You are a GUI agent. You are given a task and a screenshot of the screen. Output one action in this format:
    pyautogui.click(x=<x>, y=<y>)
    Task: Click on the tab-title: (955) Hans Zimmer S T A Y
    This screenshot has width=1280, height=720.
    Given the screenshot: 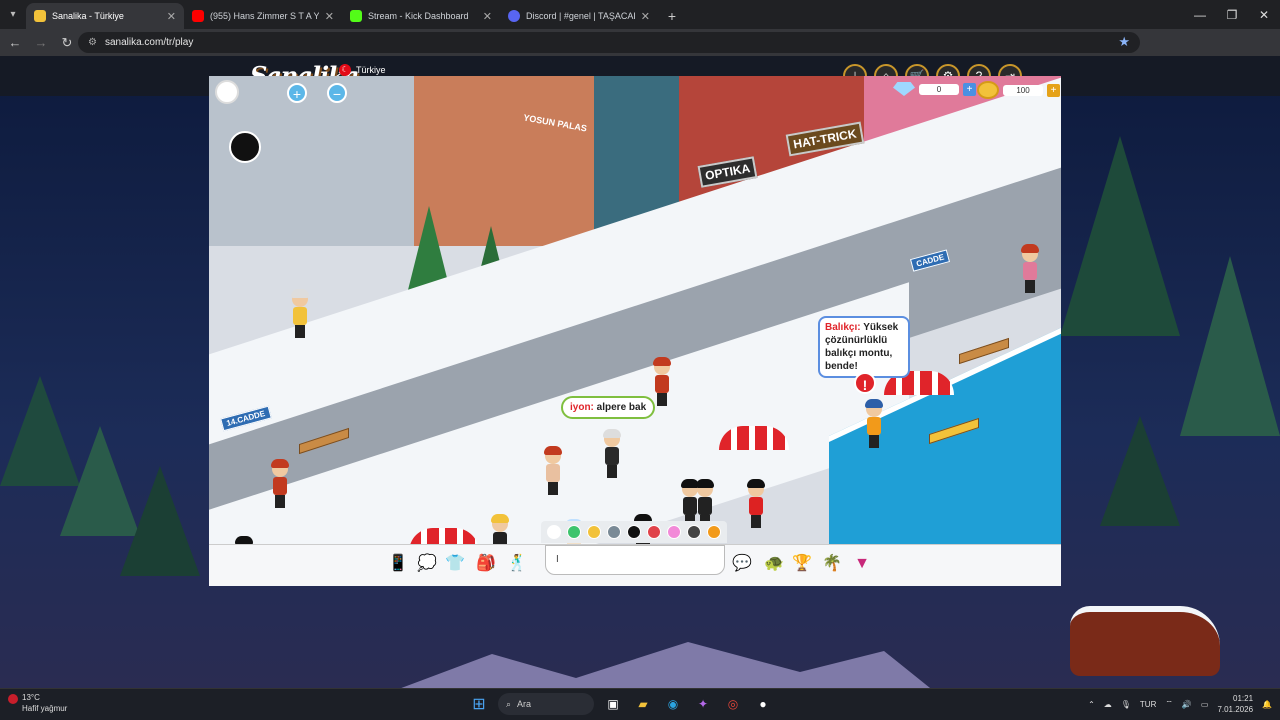 What is the action you would take?
    pyautogui.click(x=264, y=16)
    